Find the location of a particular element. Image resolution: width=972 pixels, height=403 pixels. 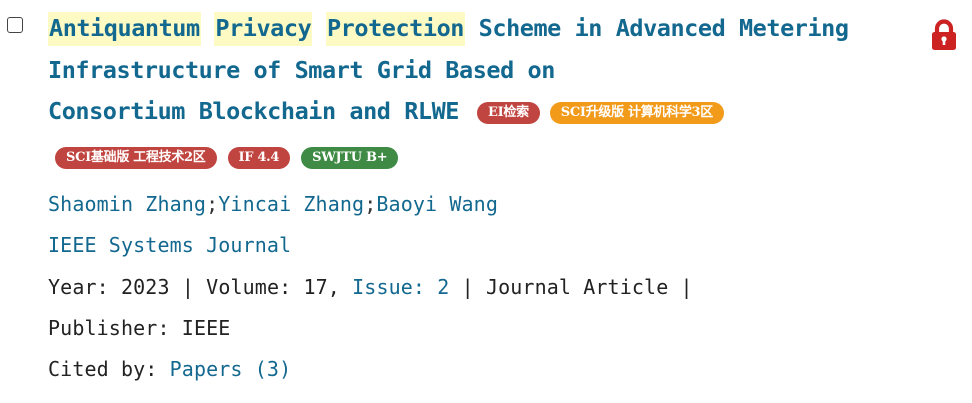

swjtu-badge: SWJTU B+ is located at coordinates (350, 158).